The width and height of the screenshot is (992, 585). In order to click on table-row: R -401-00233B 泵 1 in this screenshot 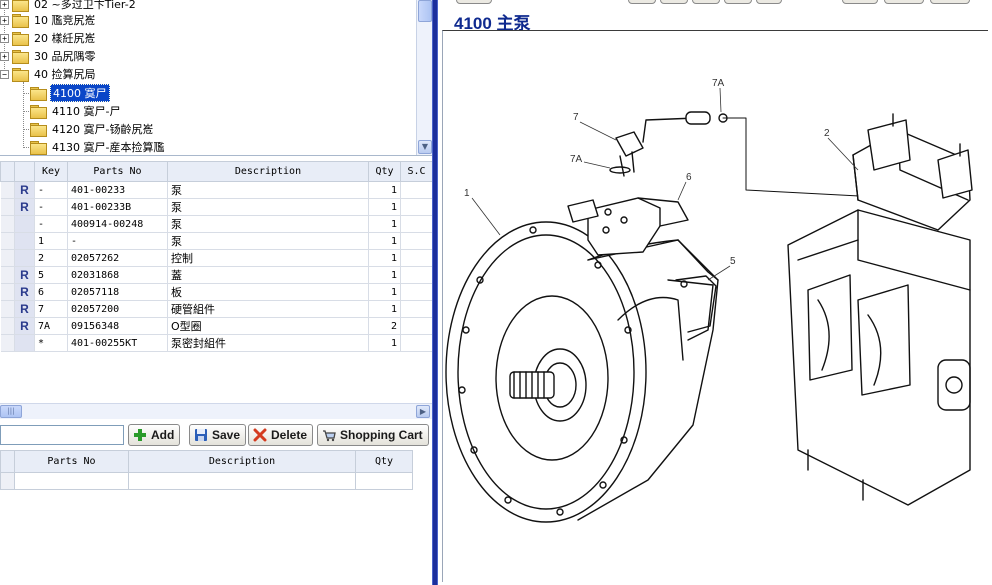, I will do `click(216, 207)`.